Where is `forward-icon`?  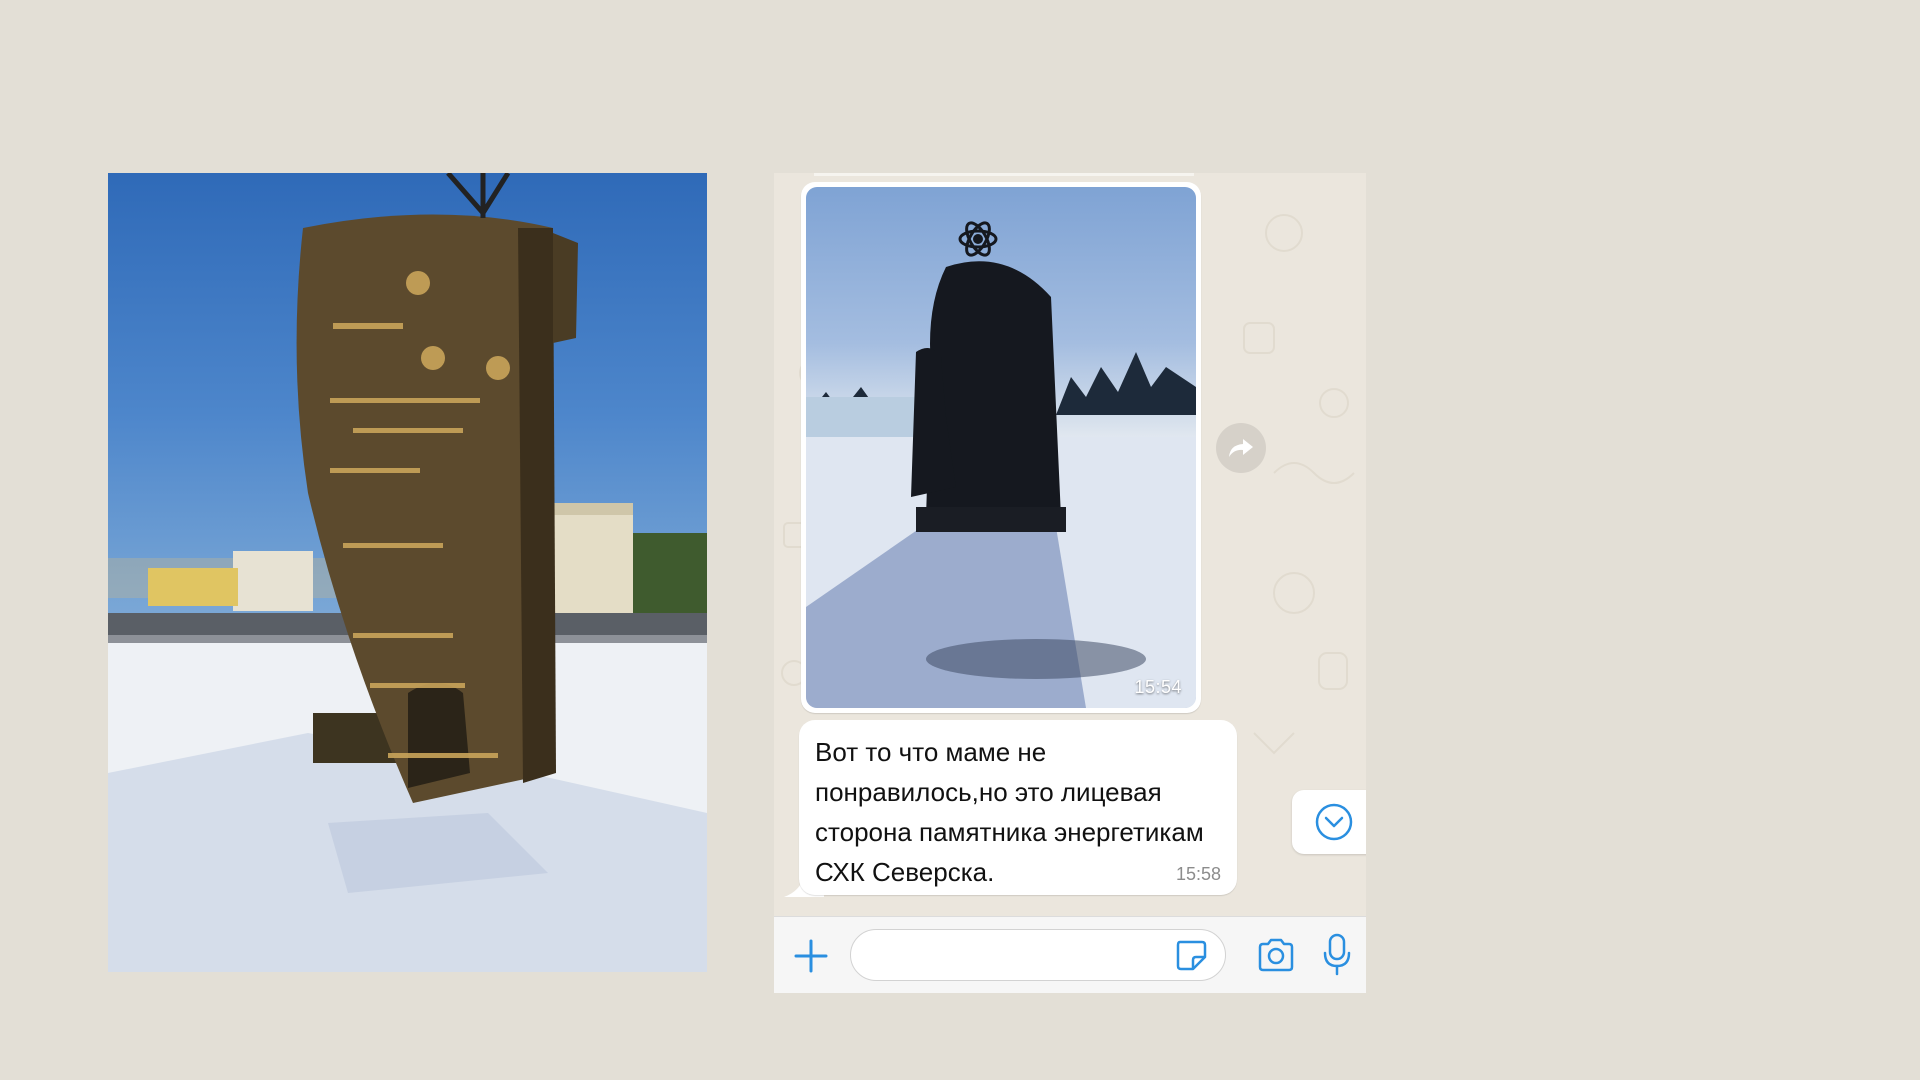 forward-icon is located at coordinates (1241, 448).